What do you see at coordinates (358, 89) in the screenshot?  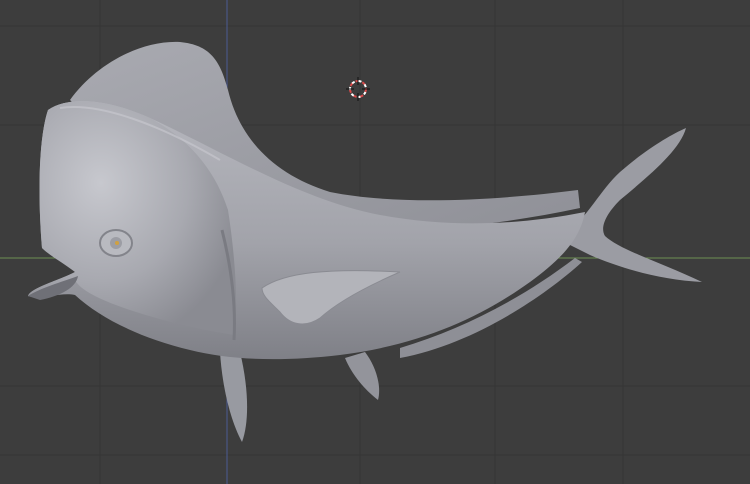 I see `3d-cursor-icon` at bounding box center [358, 89].